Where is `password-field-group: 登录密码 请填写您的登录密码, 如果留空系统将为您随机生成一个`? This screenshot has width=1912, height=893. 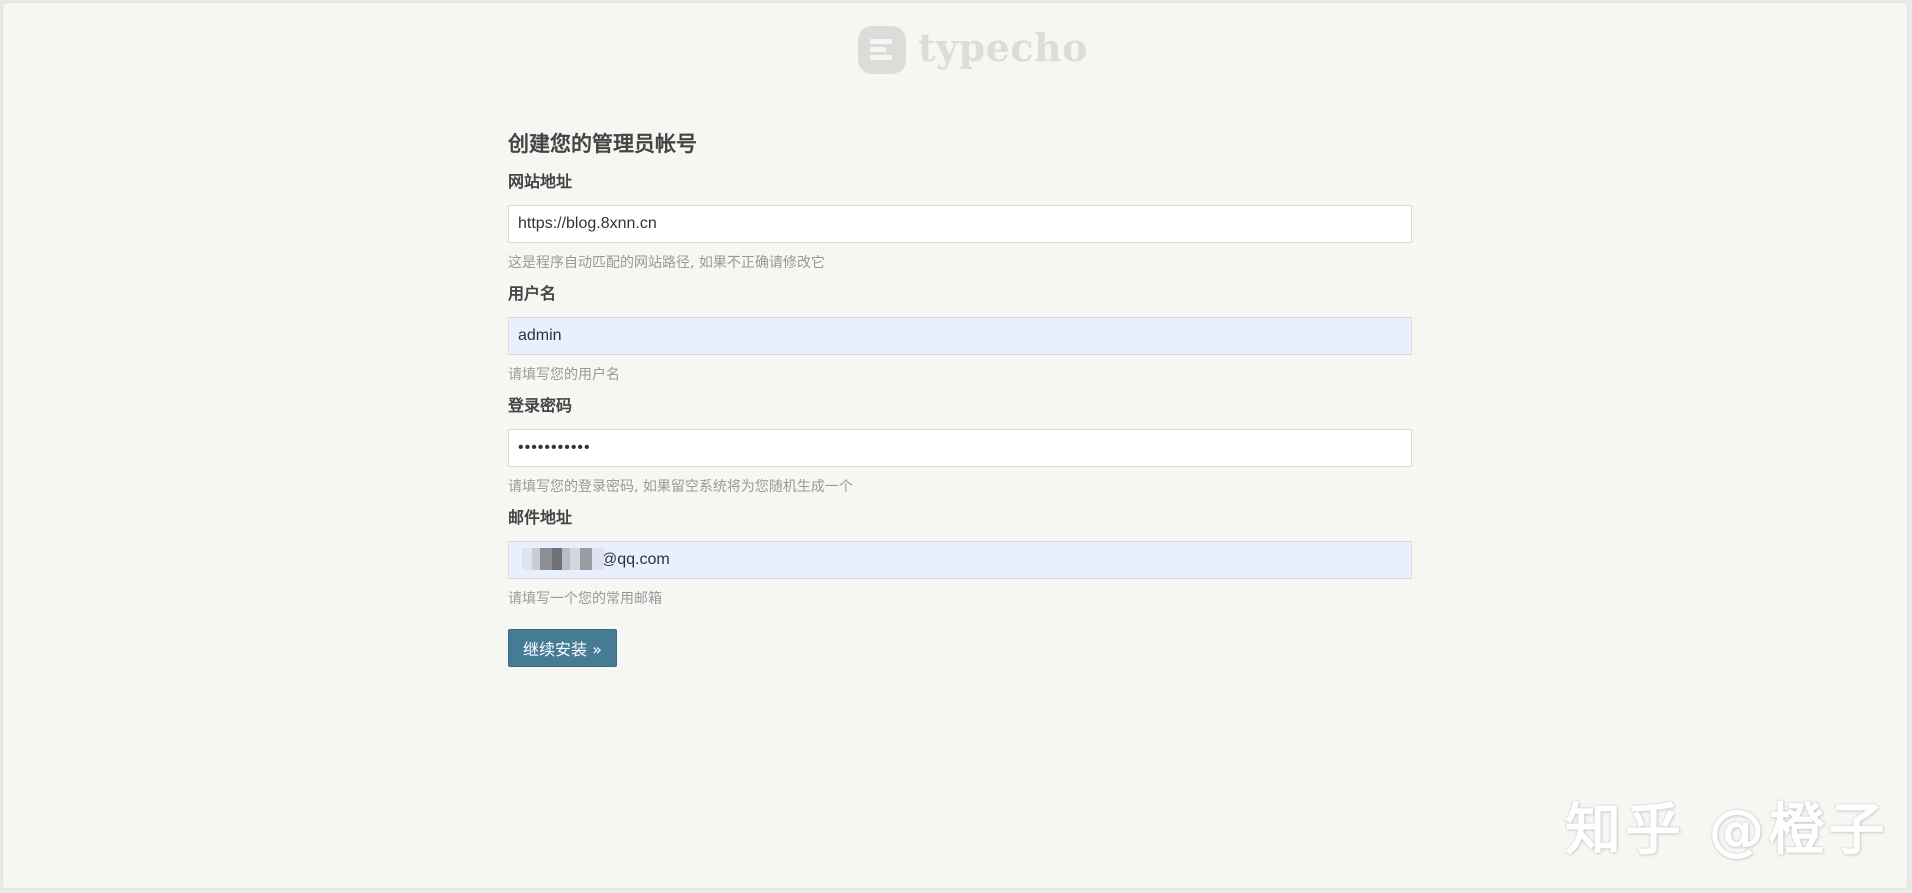 password-field-group: 登录密码 请填写您的登录密码, 如果留空系统将为您随机生成一个 is located at coordinates (960, 446).